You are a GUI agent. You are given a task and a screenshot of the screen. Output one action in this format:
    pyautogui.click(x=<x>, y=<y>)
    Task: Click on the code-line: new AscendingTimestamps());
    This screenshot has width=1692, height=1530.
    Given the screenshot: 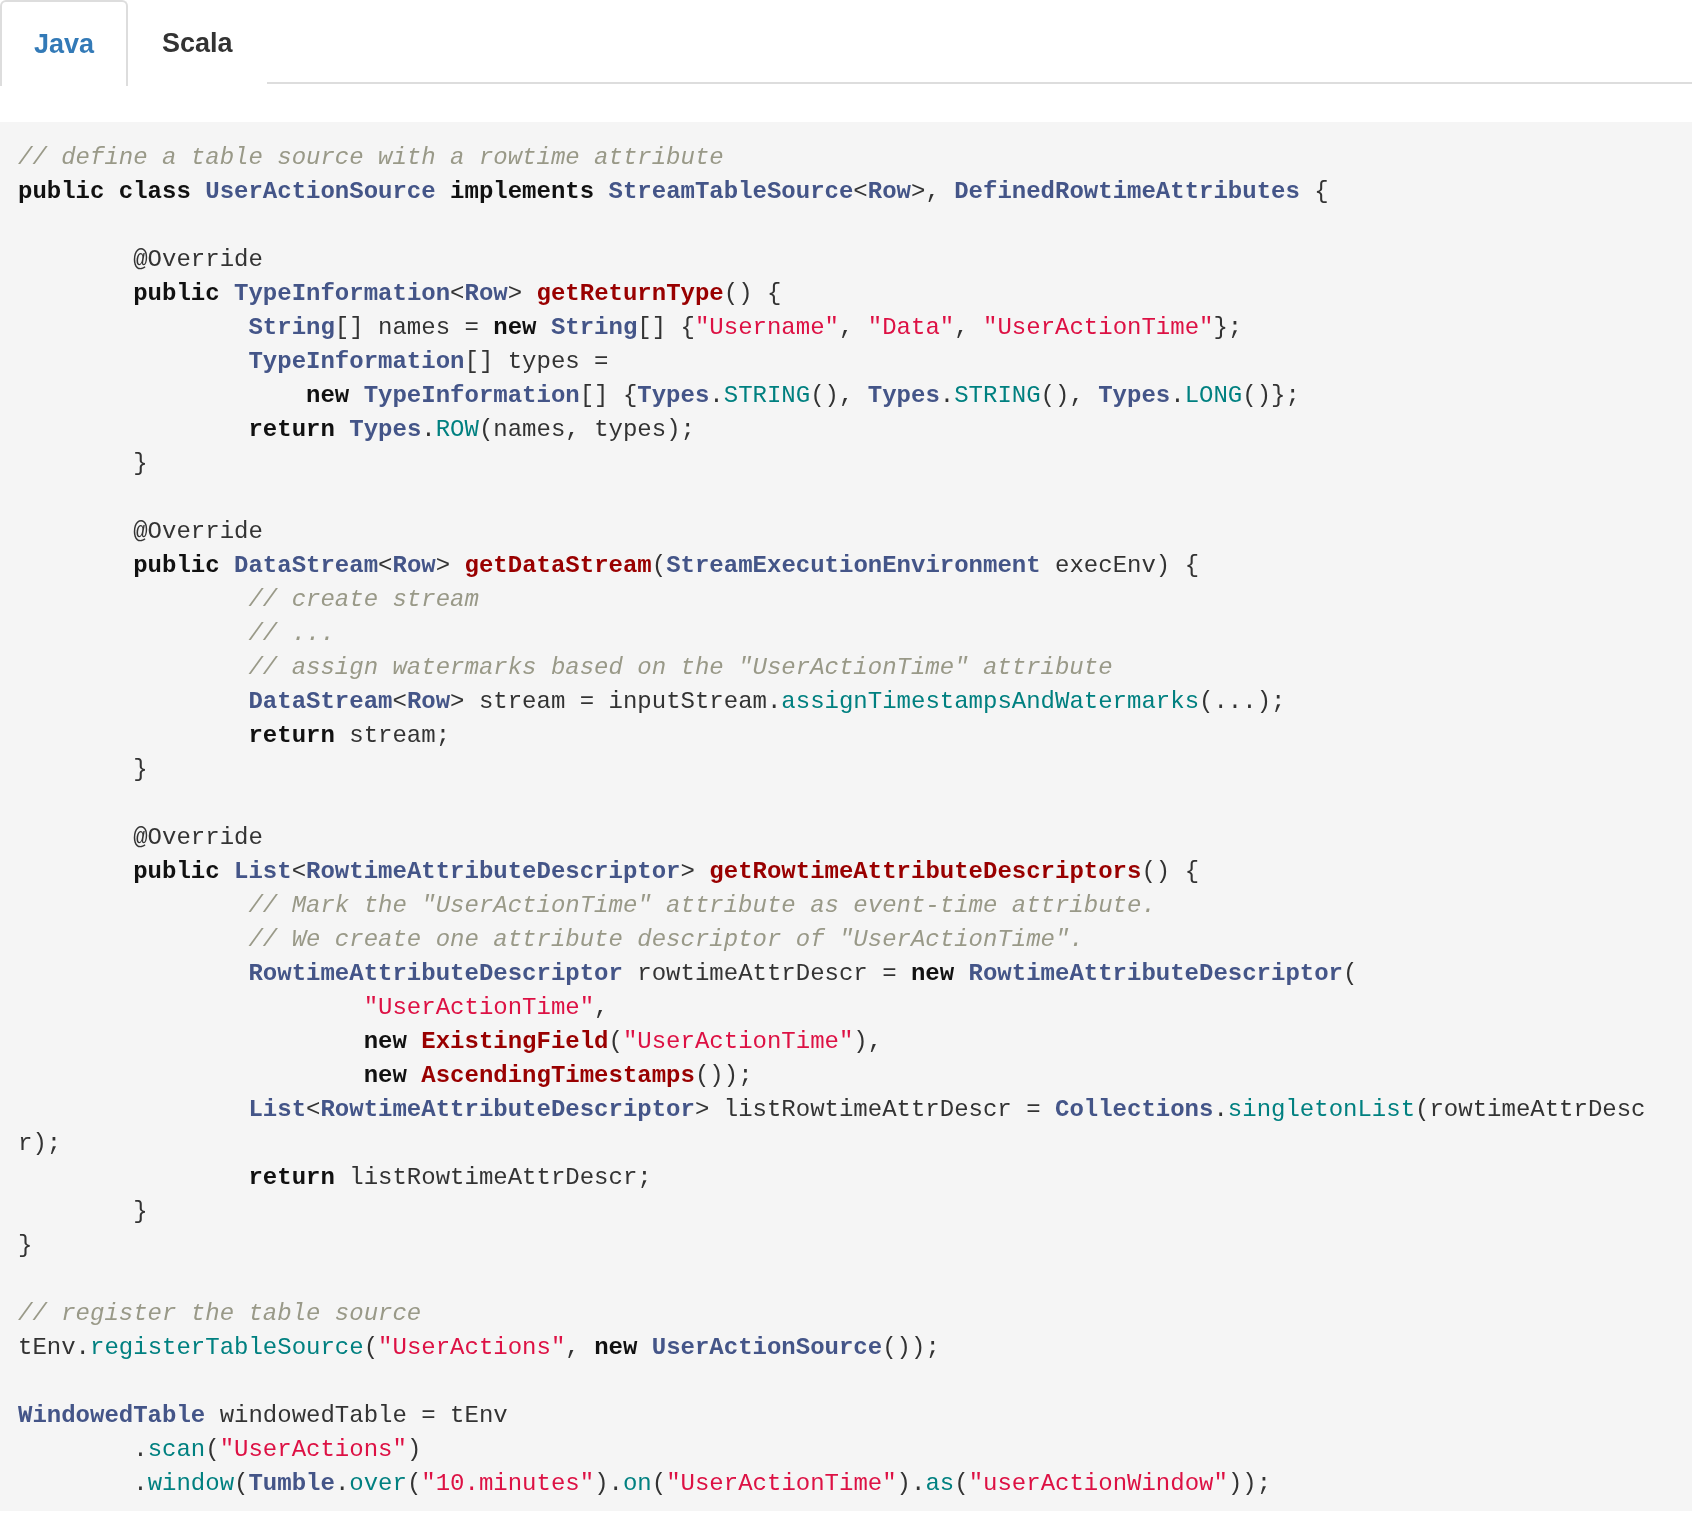 What is the action you would take?
    pyautogui.click(x=558, y=1076)
    